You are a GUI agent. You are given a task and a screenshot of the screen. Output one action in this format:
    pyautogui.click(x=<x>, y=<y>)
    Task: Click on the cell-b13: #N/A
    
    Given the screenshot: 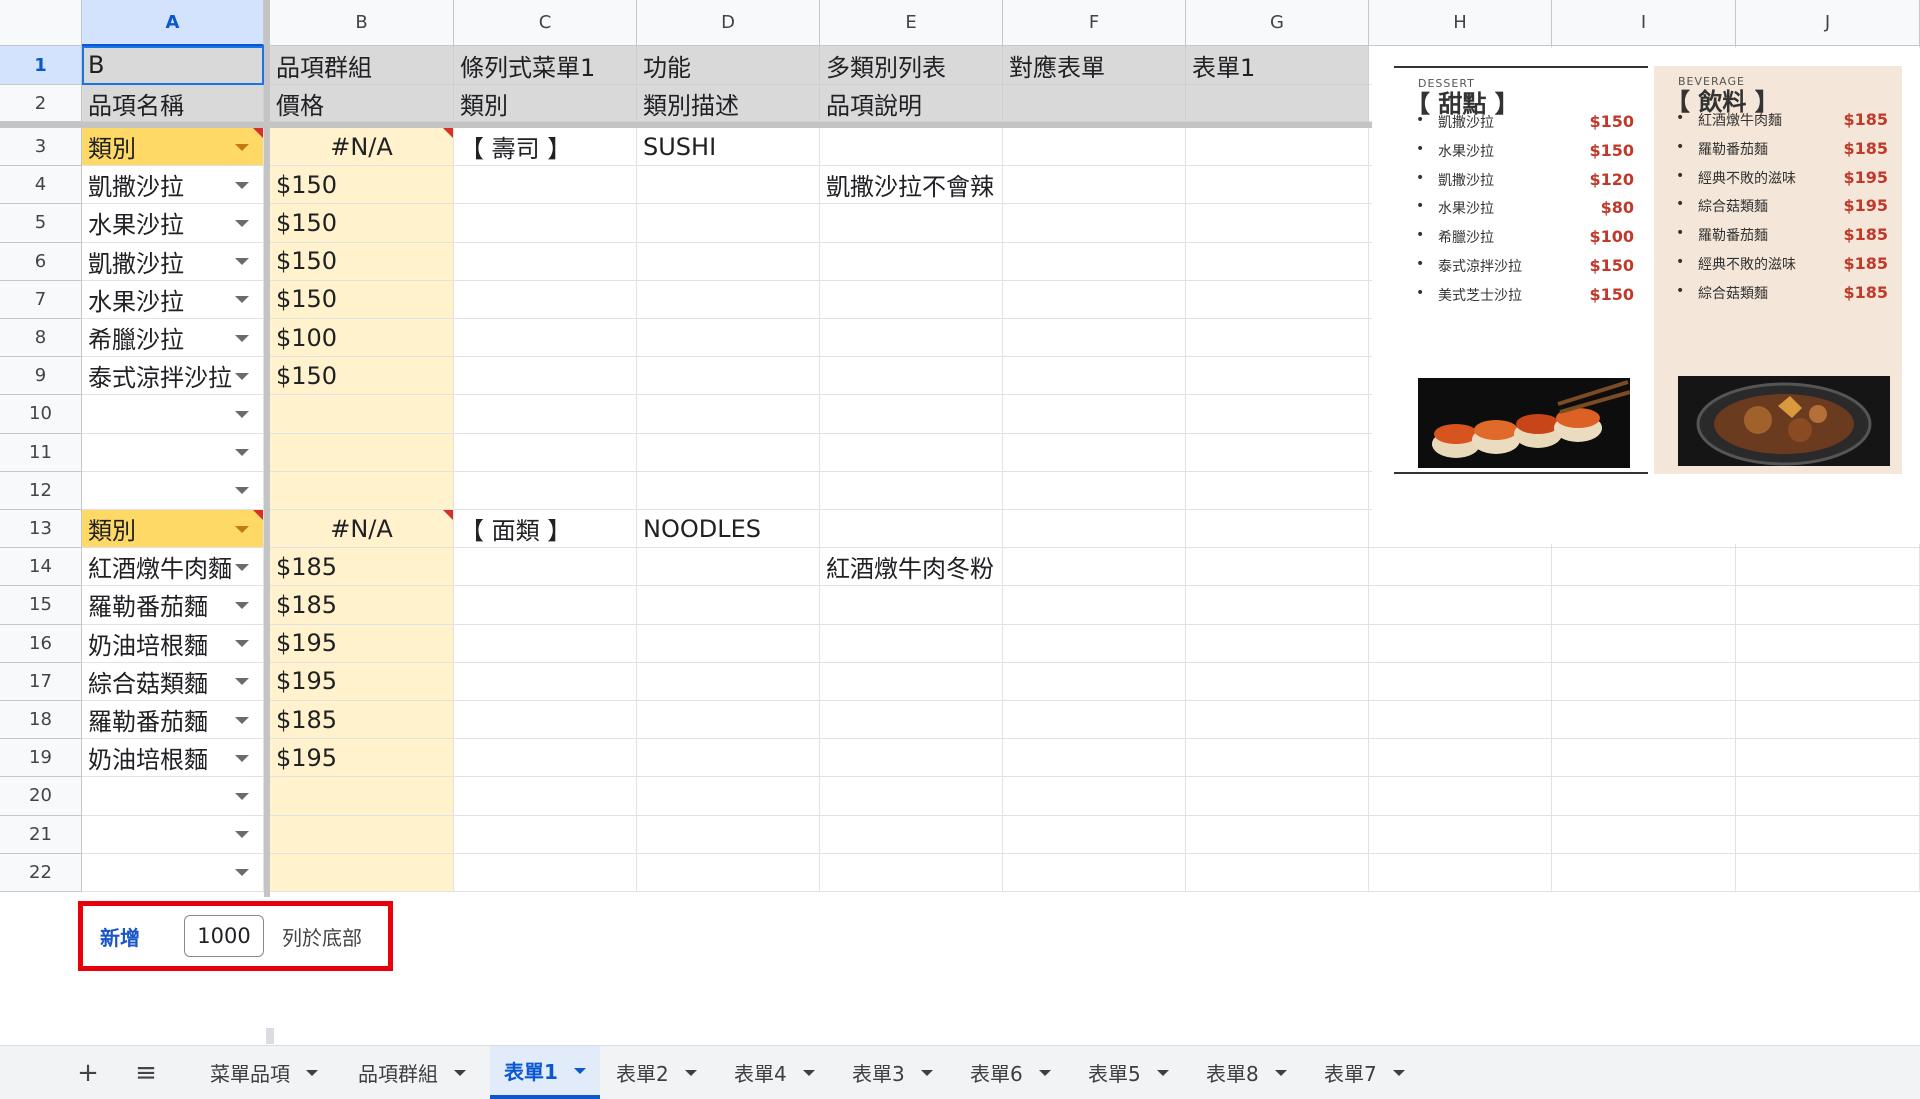 What is the action you would take?
    pyautogui.click(x=362, y=529)
    